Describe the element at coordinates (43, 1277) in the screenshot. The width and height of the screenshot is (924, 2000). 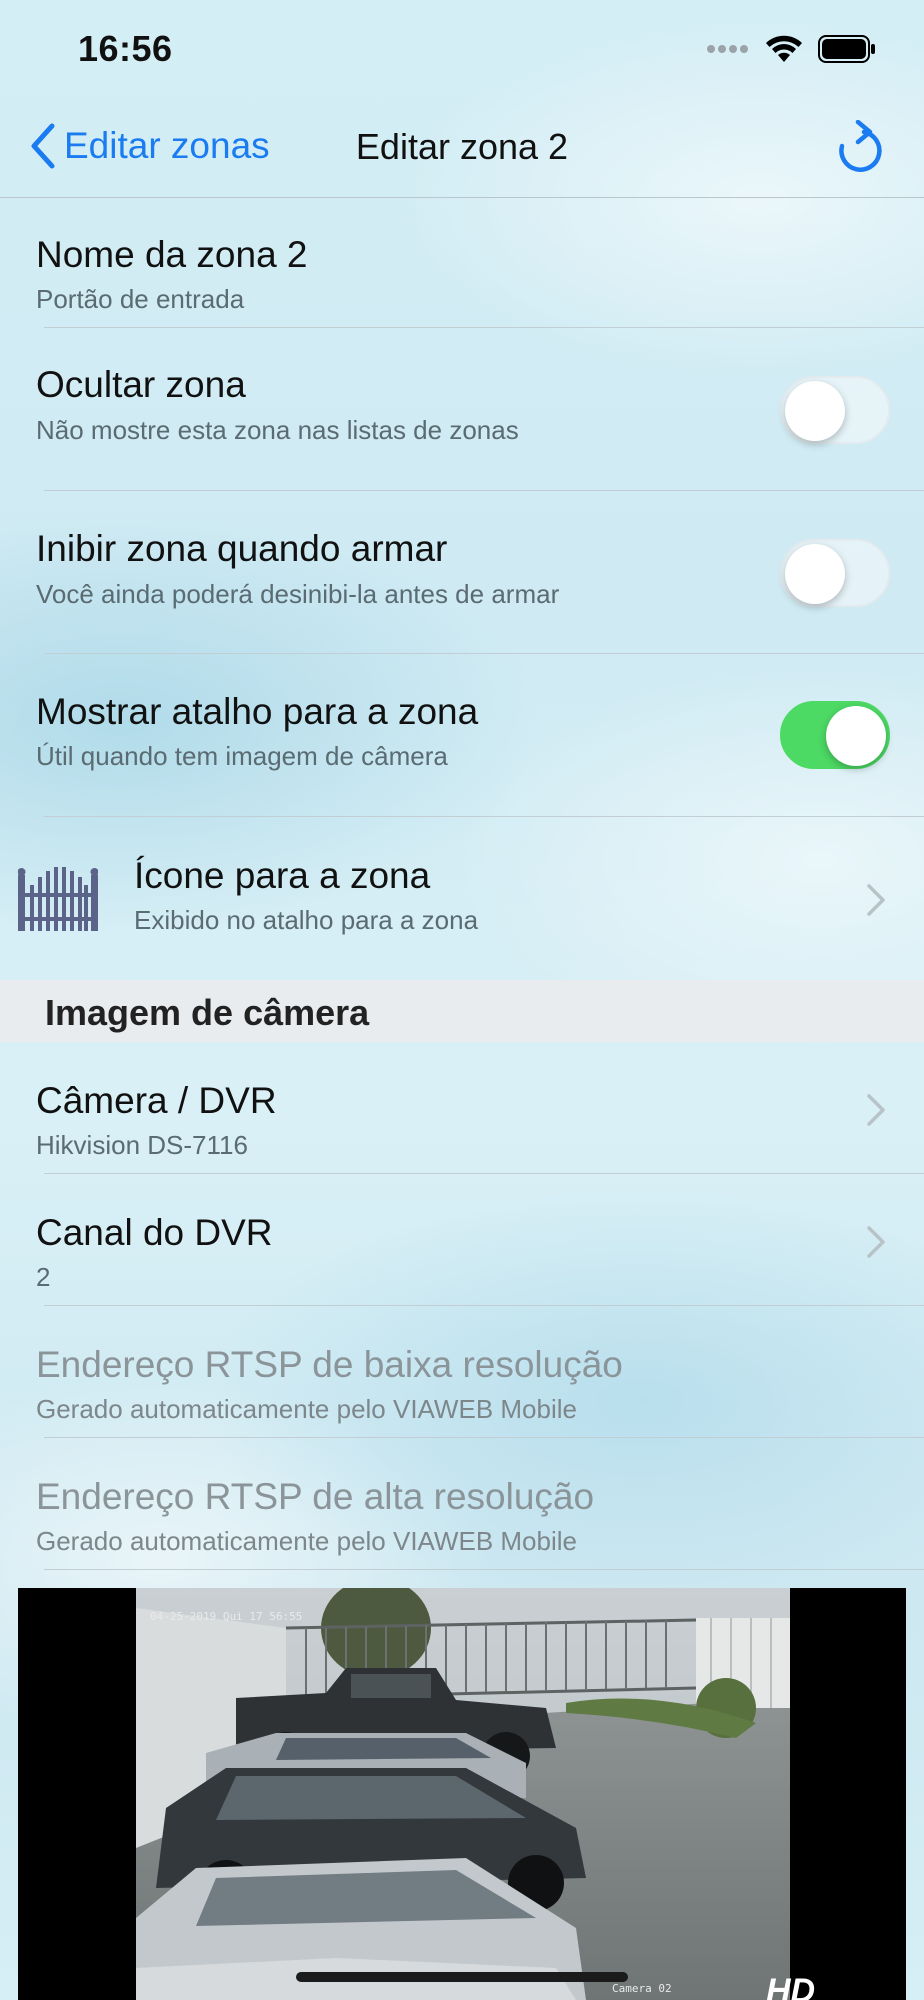
I see `dvr-channel-value: 2` at that location.